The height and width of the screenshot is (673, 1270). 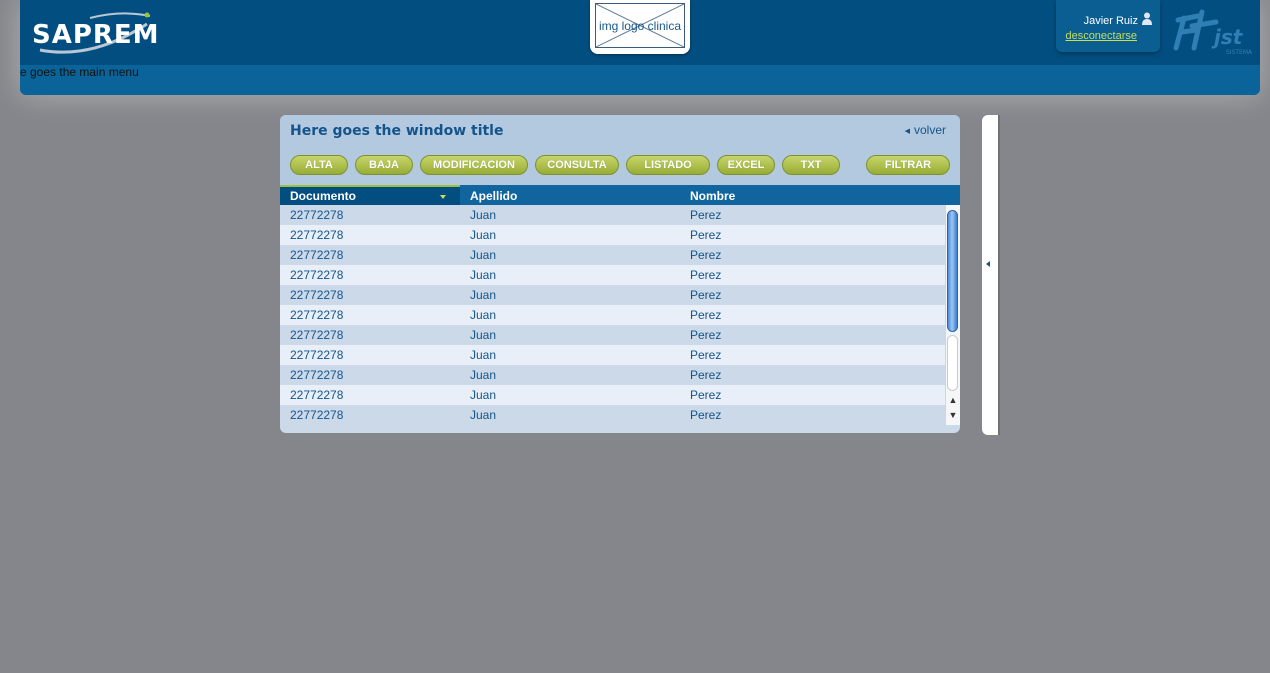 What do you see at coordinates (811, 165) in the screenshot?
I see `txt-button: TXT` at bounding box center [811, 165].